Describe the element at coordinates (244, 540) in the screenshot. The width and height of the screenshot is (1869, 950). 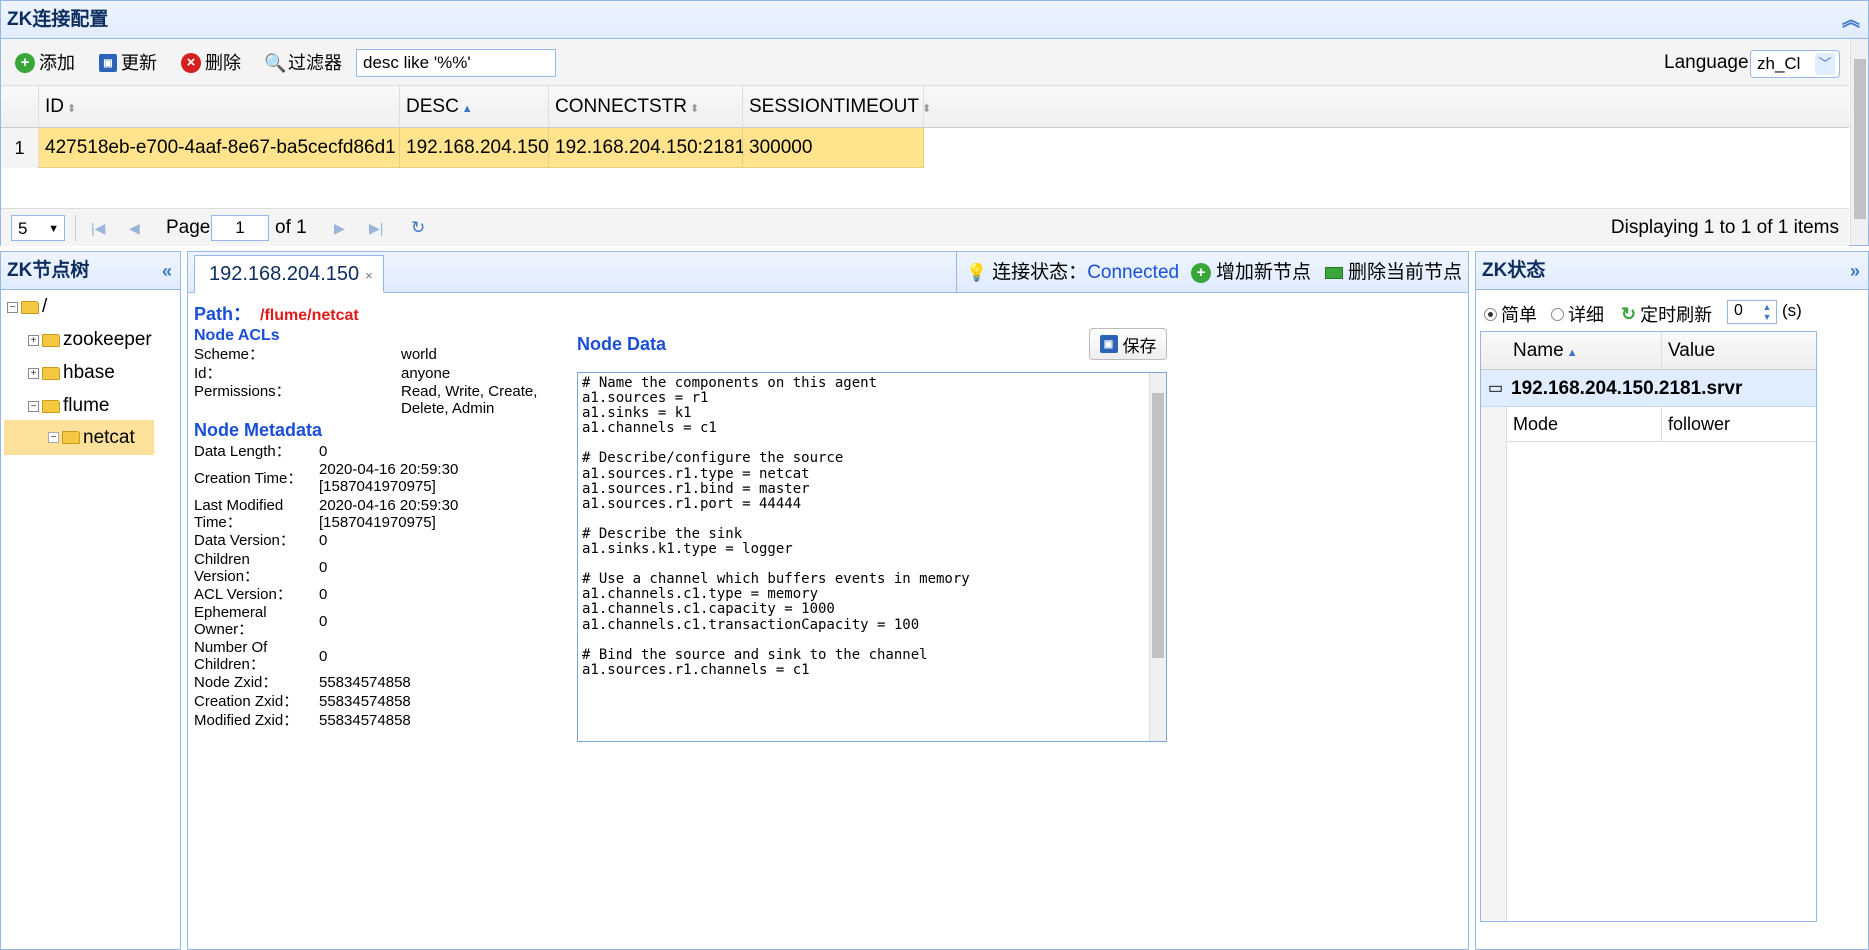
I see `meta-label-data-version: Data Version：` at that location.